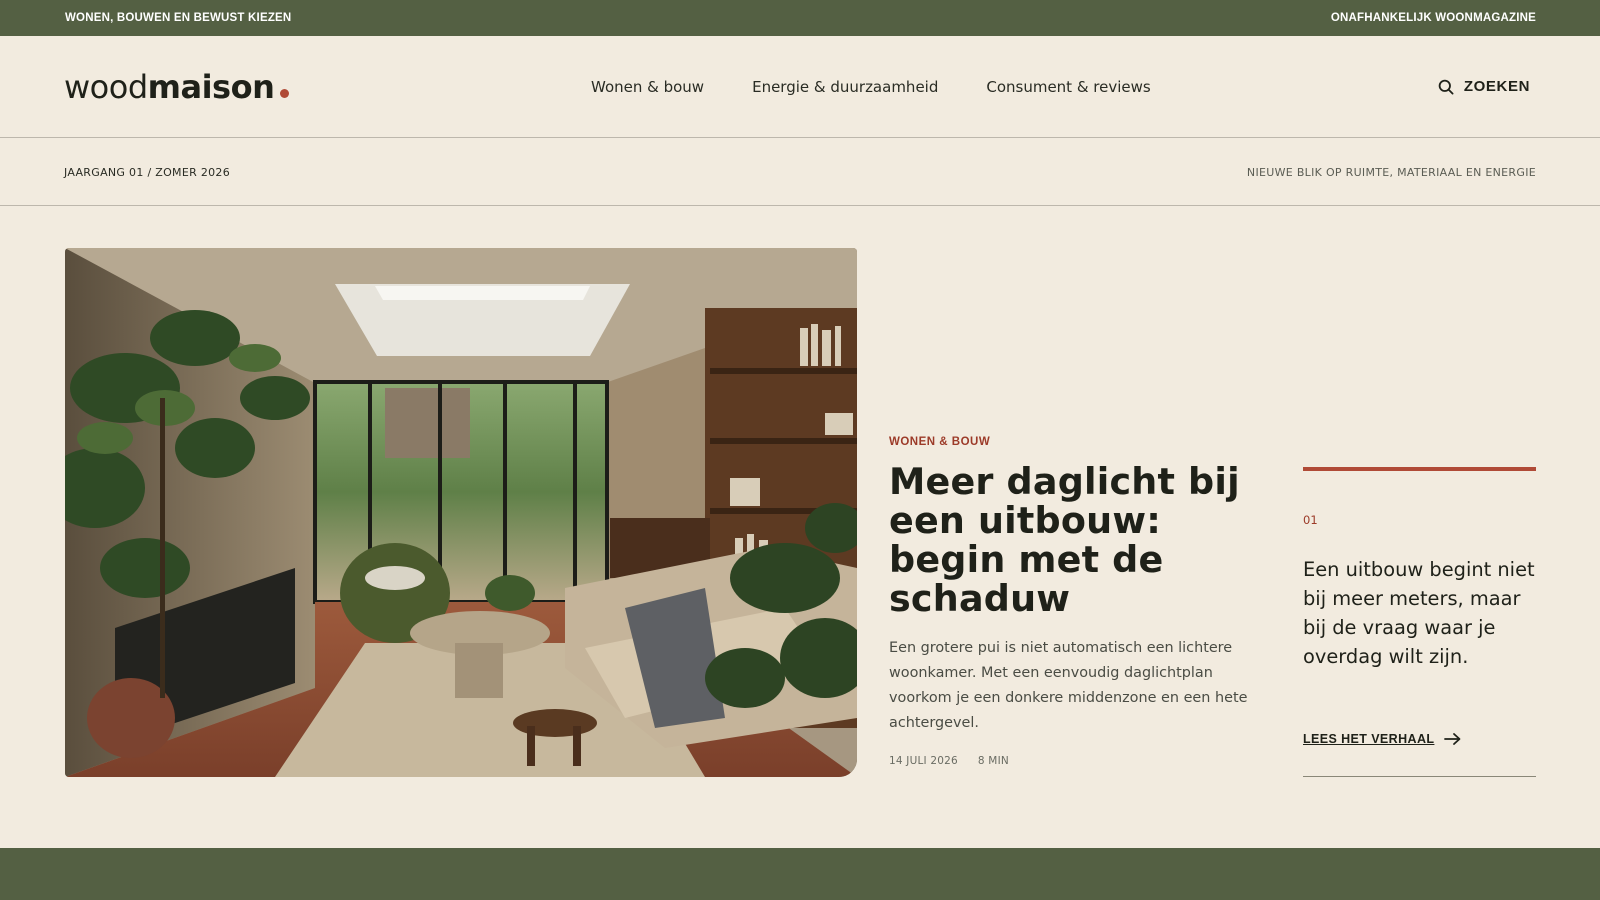 This screenshot has width=1600, height=900. I want to click on search-icon, so click(1446, 87).